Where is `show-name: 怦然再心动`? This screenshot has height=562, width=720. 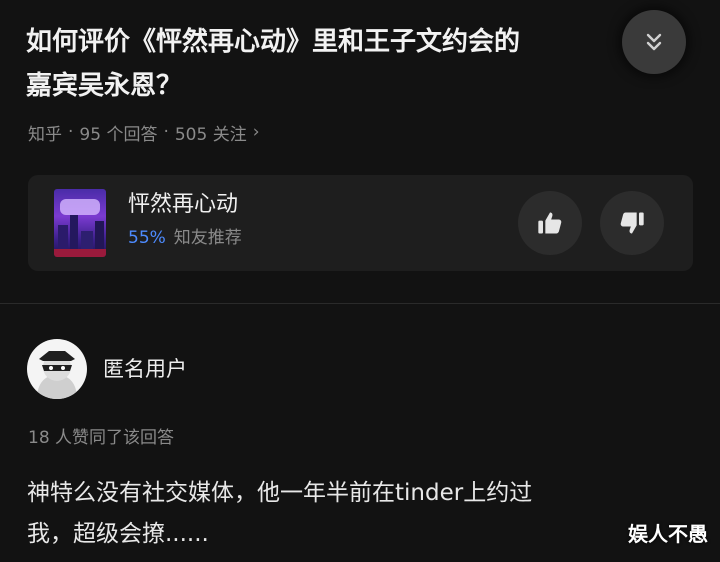 show-name: 怦然再心动 is located at coordinates (183, 205).